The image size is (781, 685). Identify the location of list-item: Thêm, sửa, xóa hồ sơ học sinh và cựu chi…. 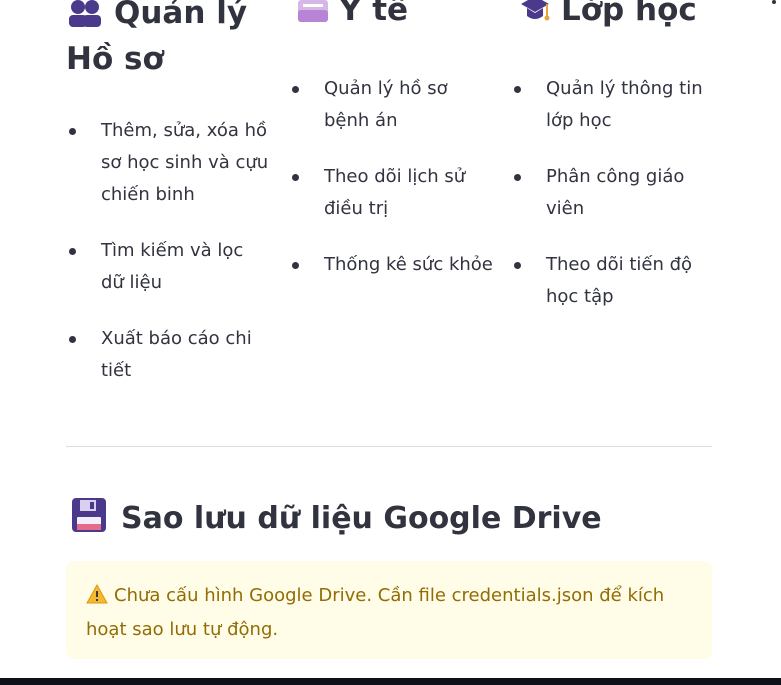
(168, 163).